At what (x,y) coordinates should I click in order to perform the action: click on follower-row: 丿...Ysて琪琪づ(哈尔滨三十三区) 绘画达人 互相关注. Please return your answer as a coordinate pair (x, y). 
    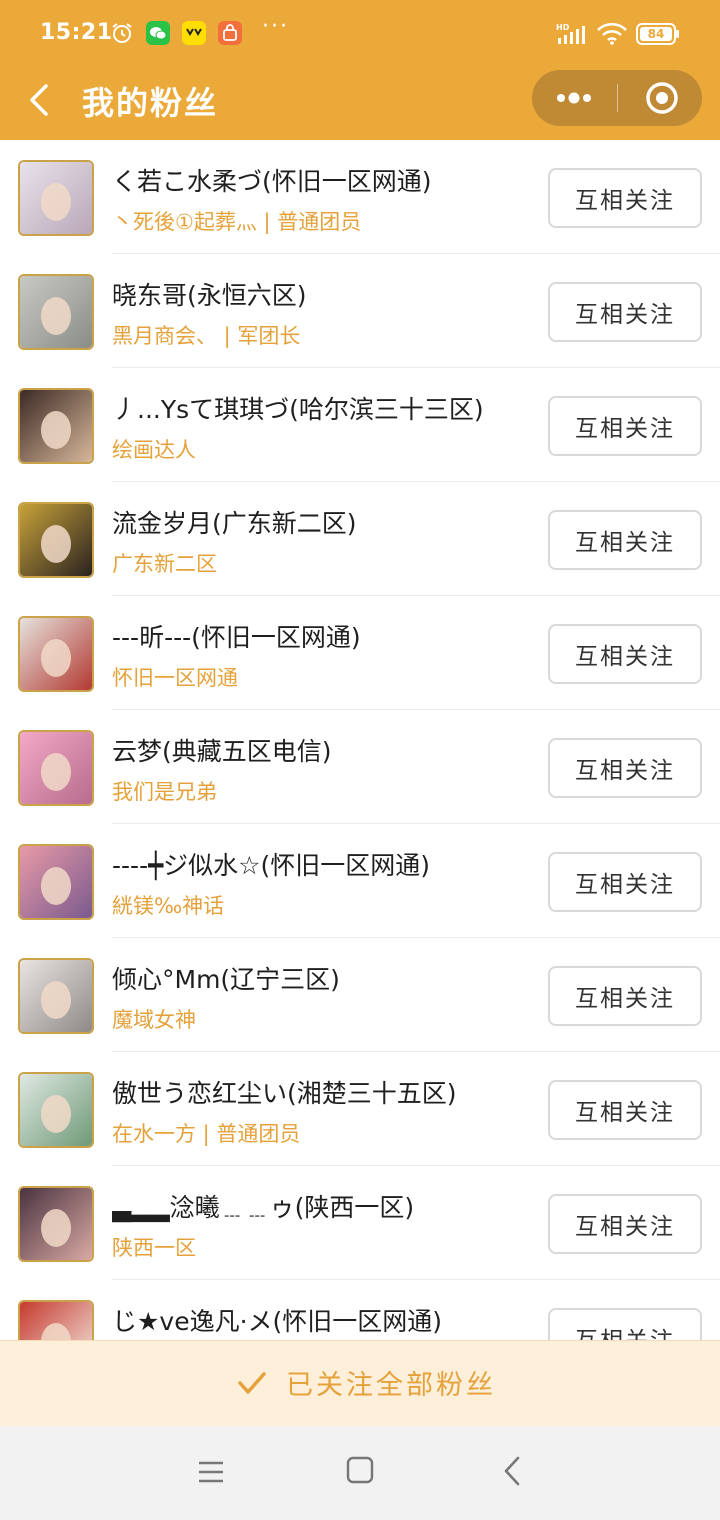
    Looking at the image, I should click on (360, 425).